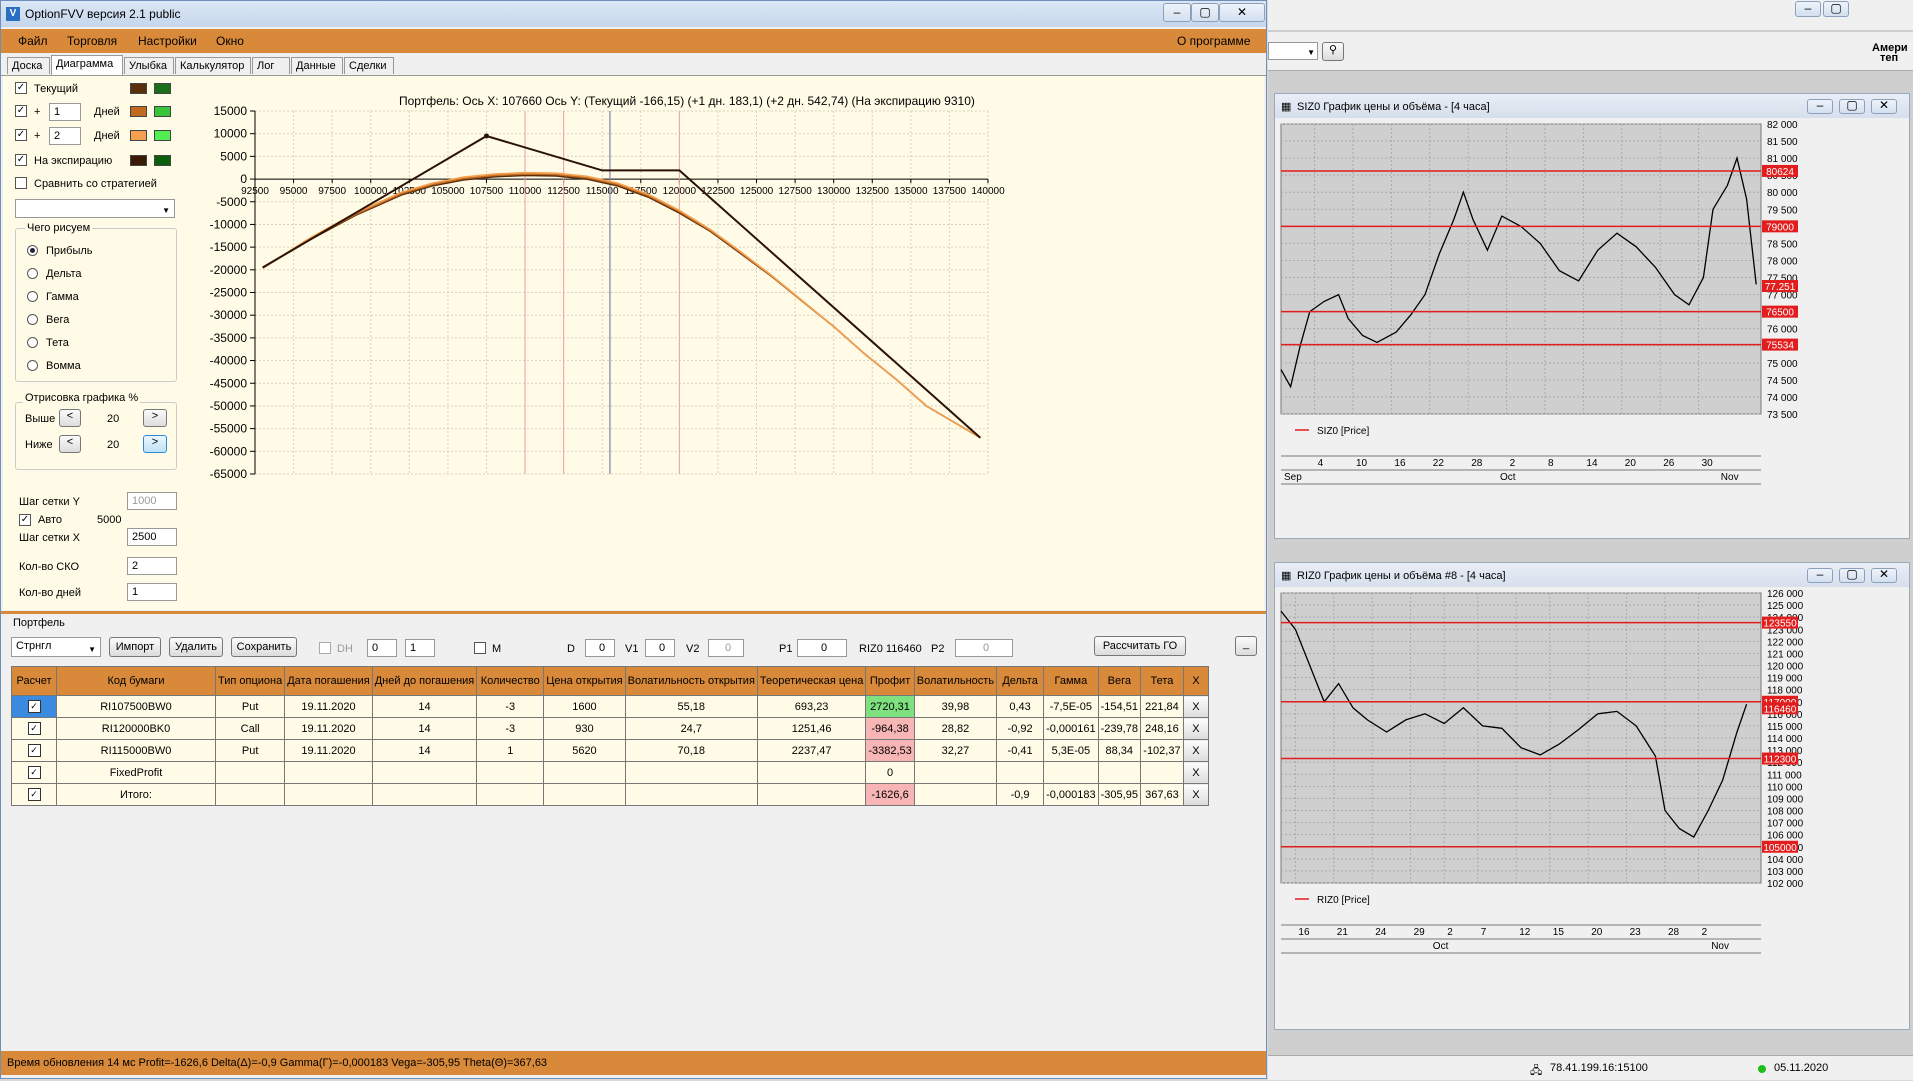 Image resolution: width=1913 pixels, height=1081 pixels. Describe the element at coordinates (1785, 860) in the screenshot. I see `price-axis-label: 104 000` at that location.